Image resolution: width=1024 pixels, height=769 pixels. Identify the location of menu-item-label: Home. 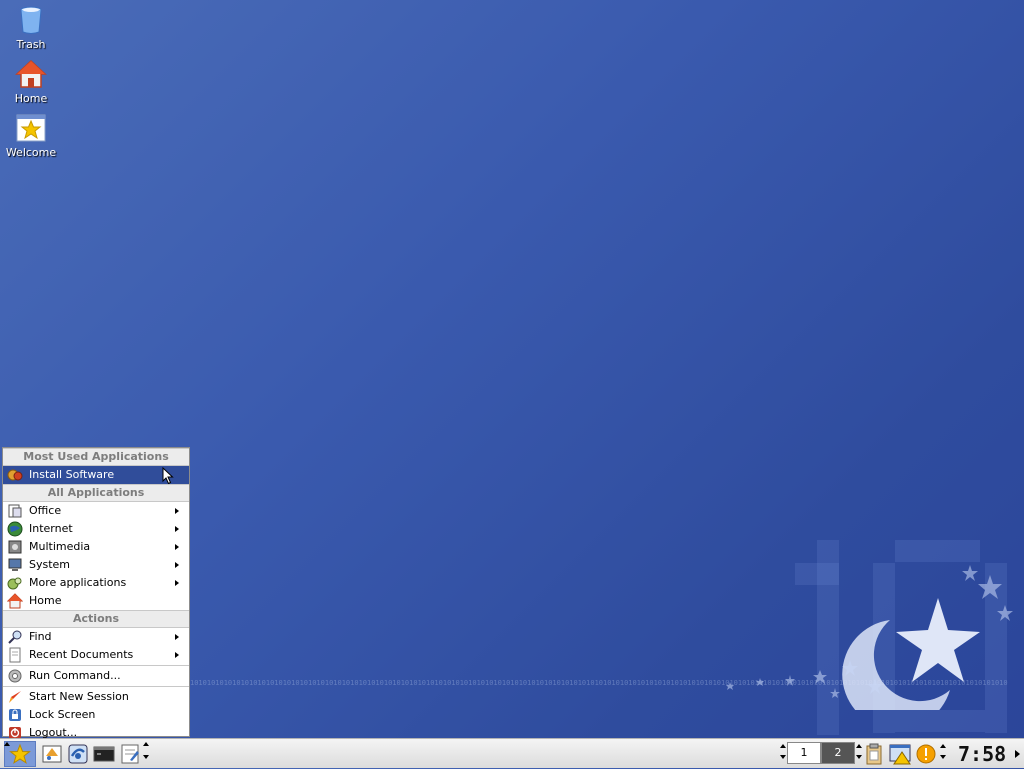
(45, 600).